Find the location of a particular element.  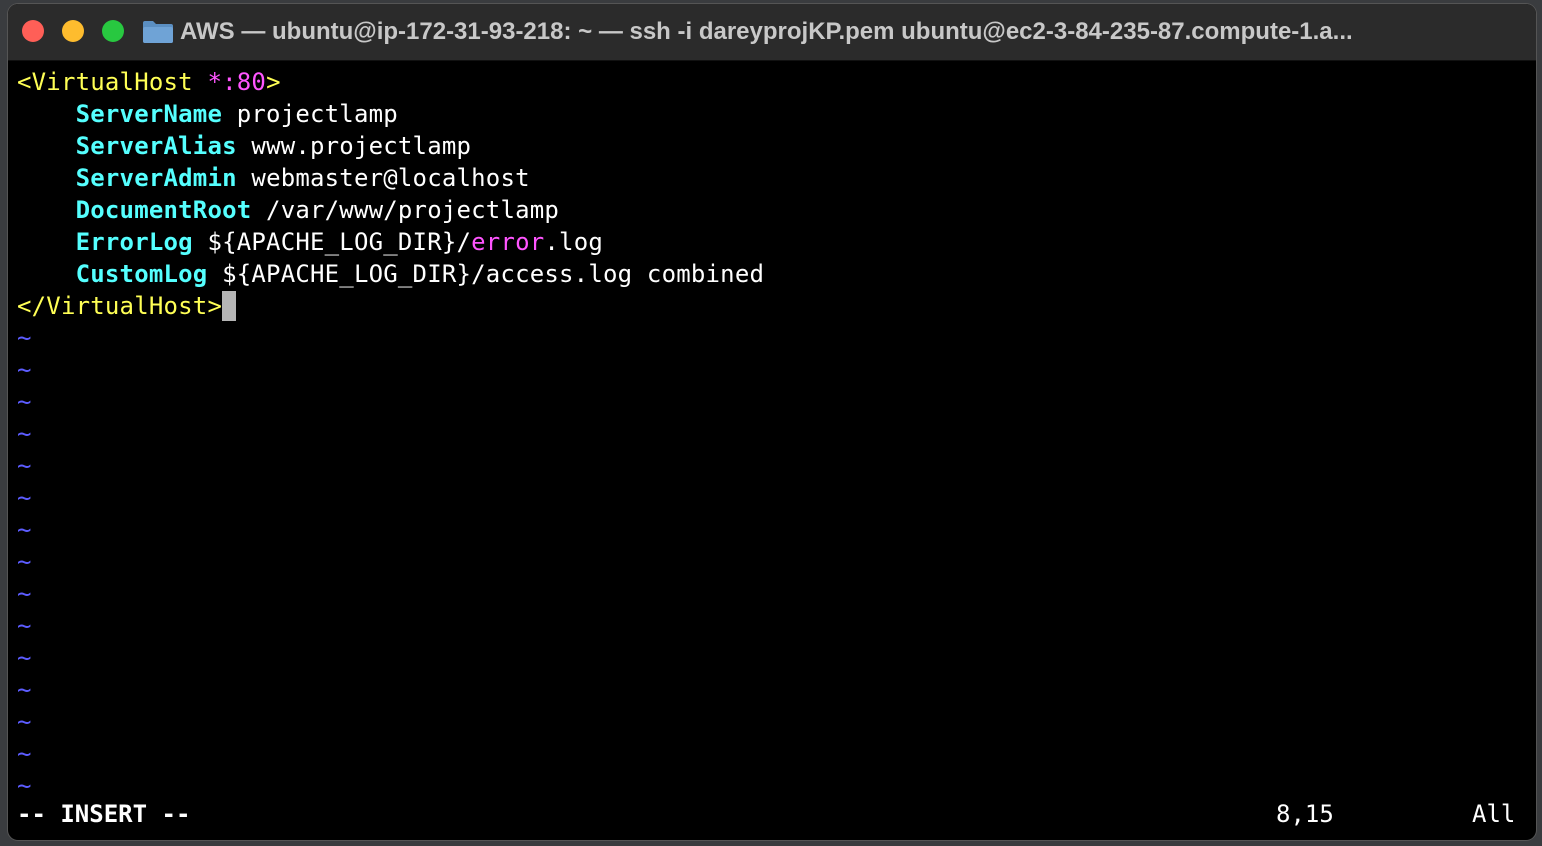

directive-value: projectlamp is located at coordinates (310, 114).